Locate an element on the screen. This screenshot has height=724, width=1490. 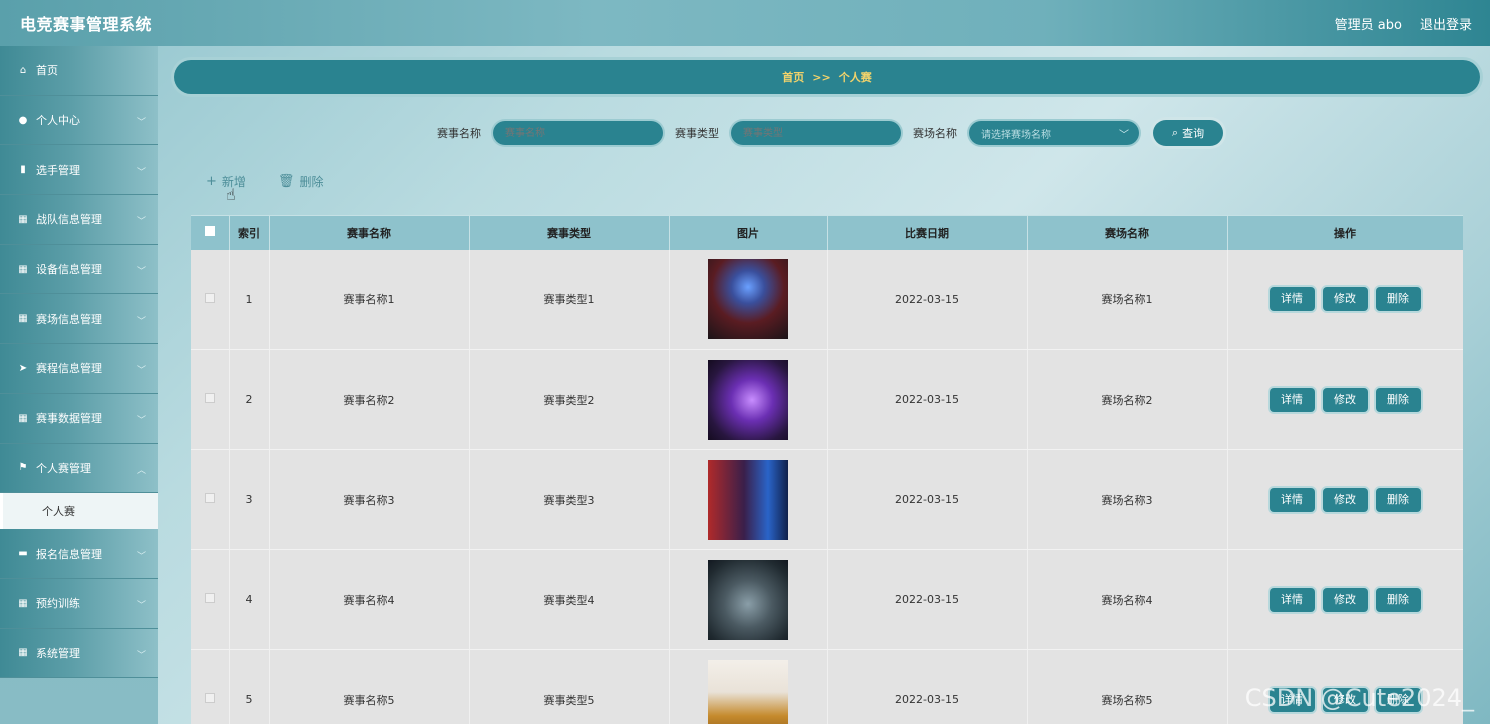
sidebar-item-home: ⌂ 首页 is located at coordinates (79, 71).